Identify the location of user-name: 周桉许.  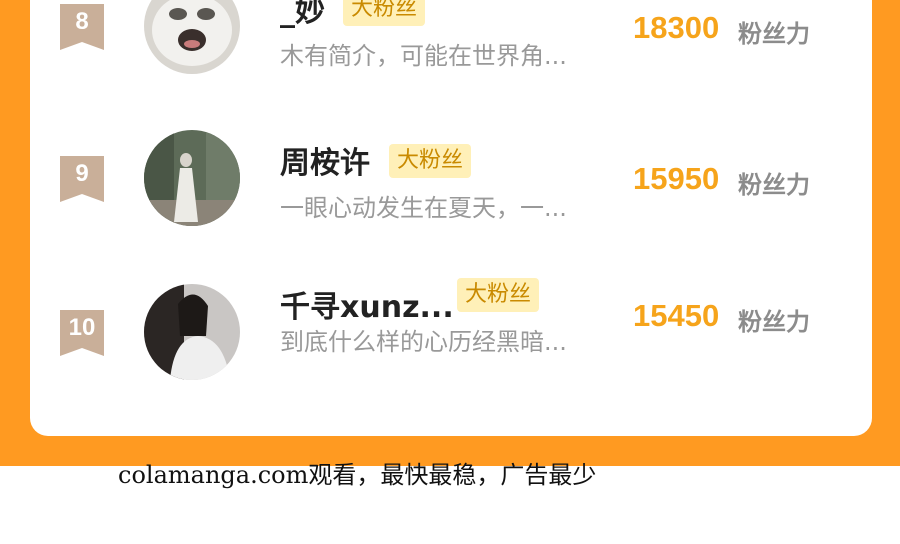
(325, 160).